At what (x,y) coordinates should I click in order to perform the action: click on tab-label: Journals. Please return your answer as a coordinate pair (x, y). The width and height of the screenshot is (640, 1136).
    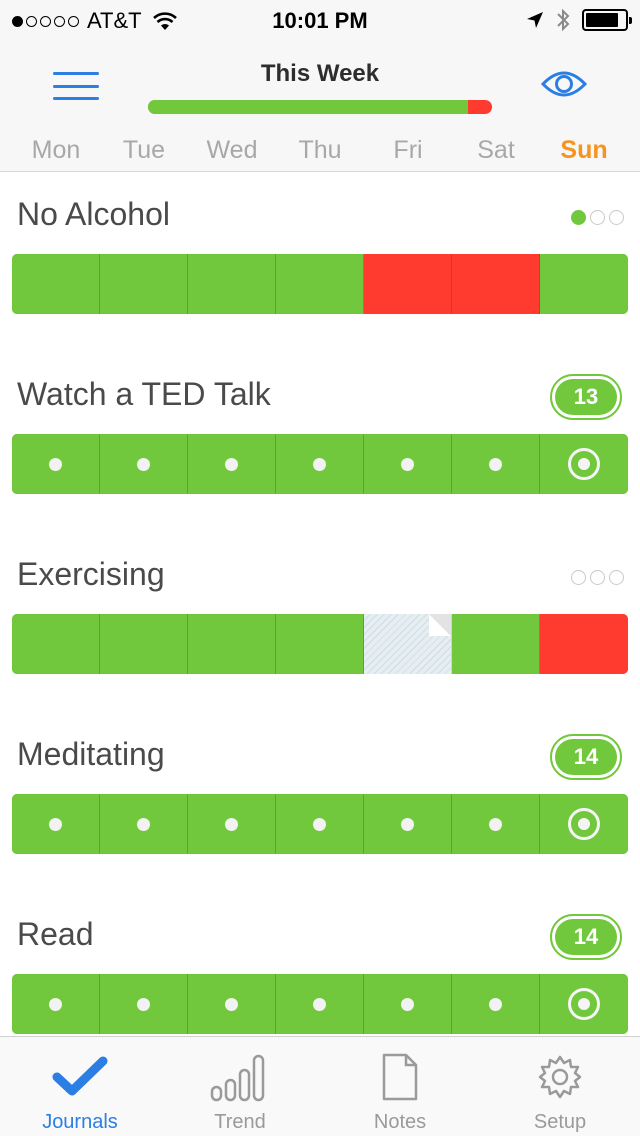
    Looking at the image, I should click on (80, 1122).